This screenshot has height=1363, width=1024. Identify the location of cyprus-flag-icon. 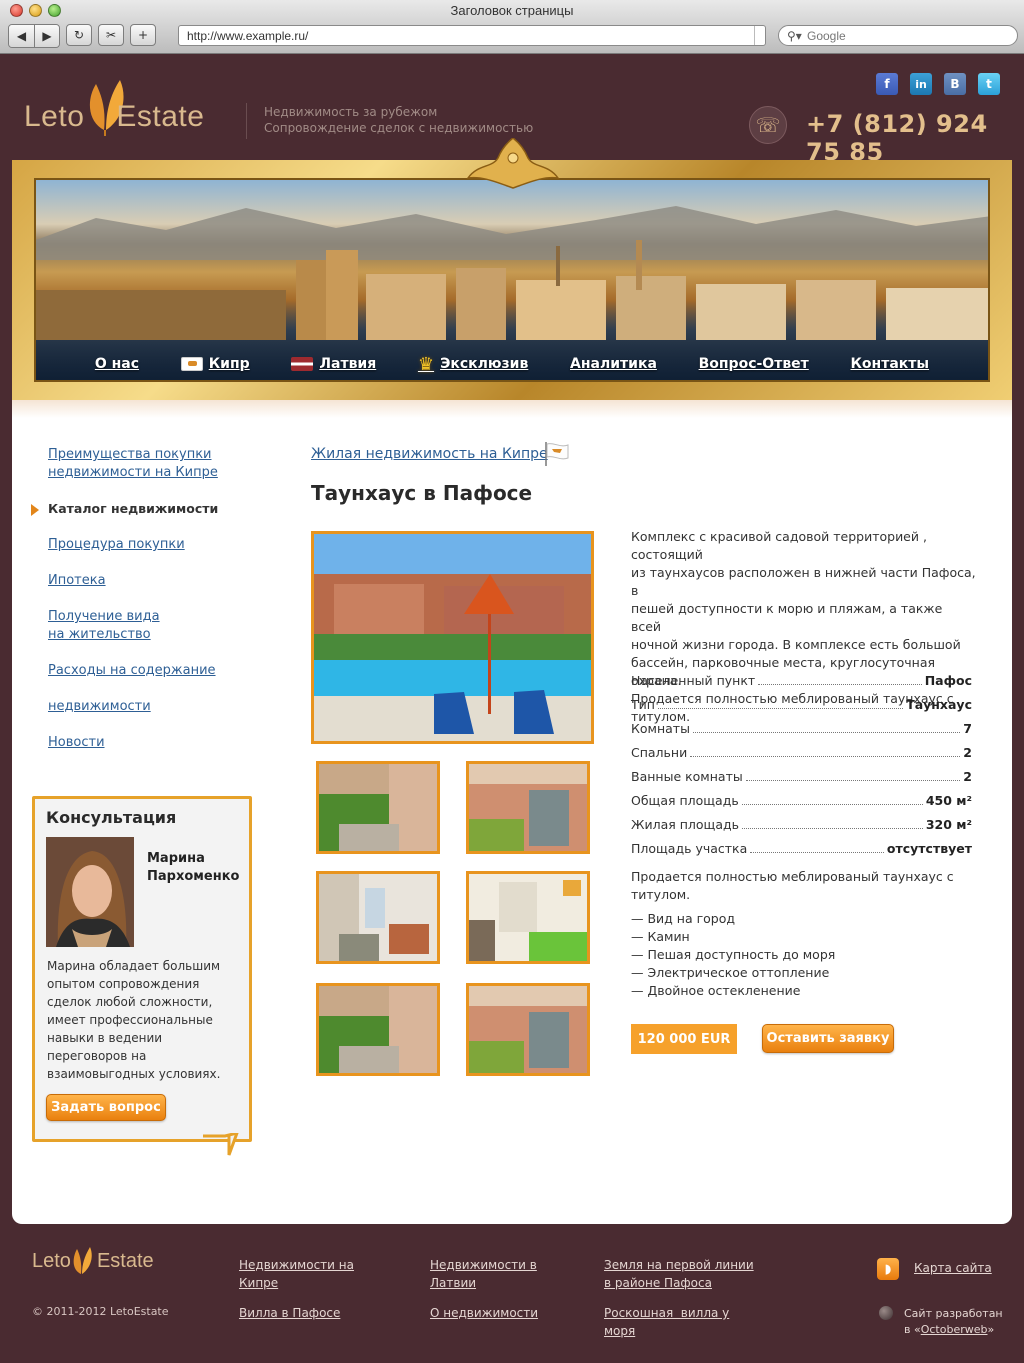
(191, 364).